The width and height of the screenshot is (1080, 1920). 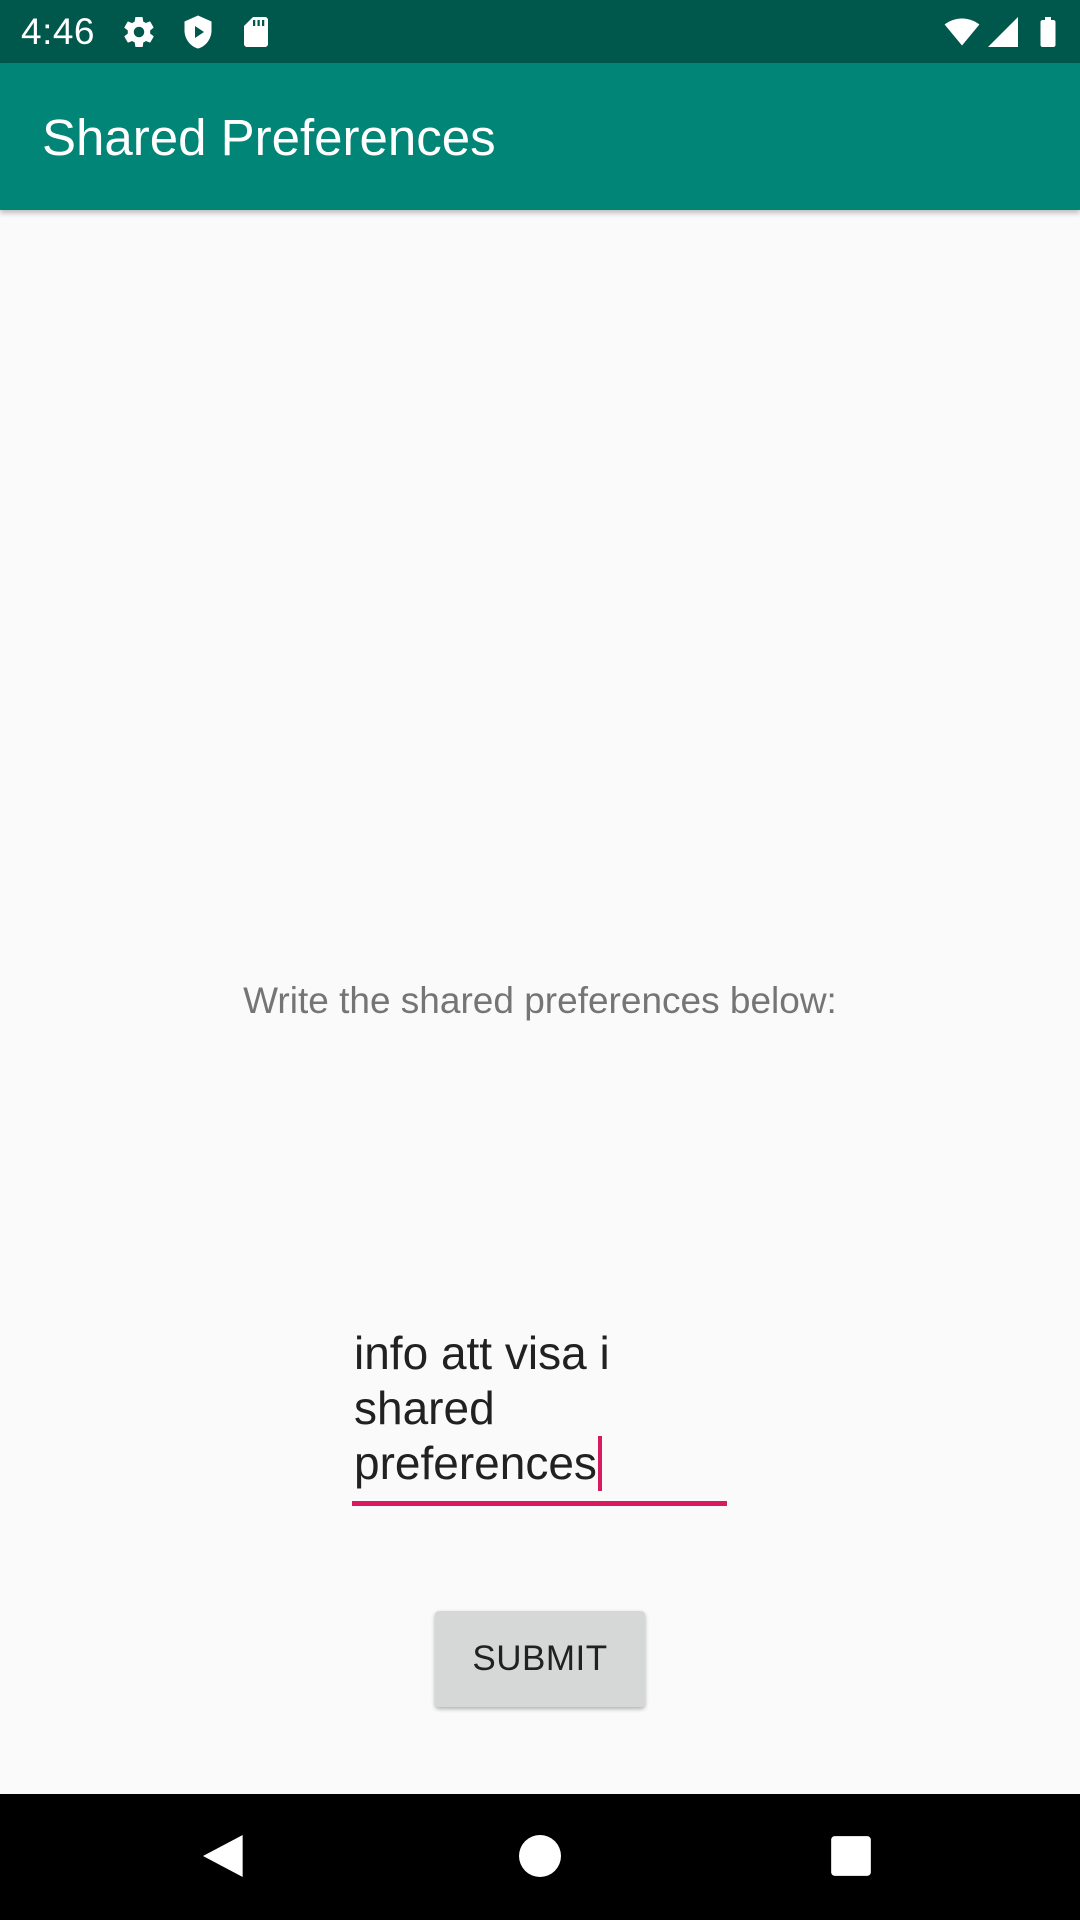 I want to click on signal-icon, so click(x=1003, y=32).